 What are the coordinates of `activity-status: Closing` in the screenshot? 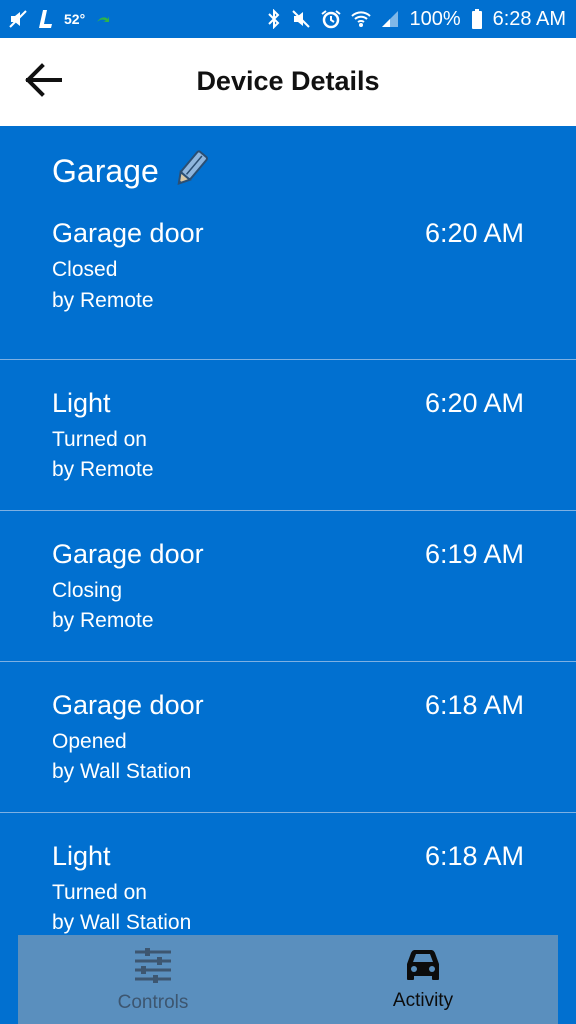 It's located at (87, 590).